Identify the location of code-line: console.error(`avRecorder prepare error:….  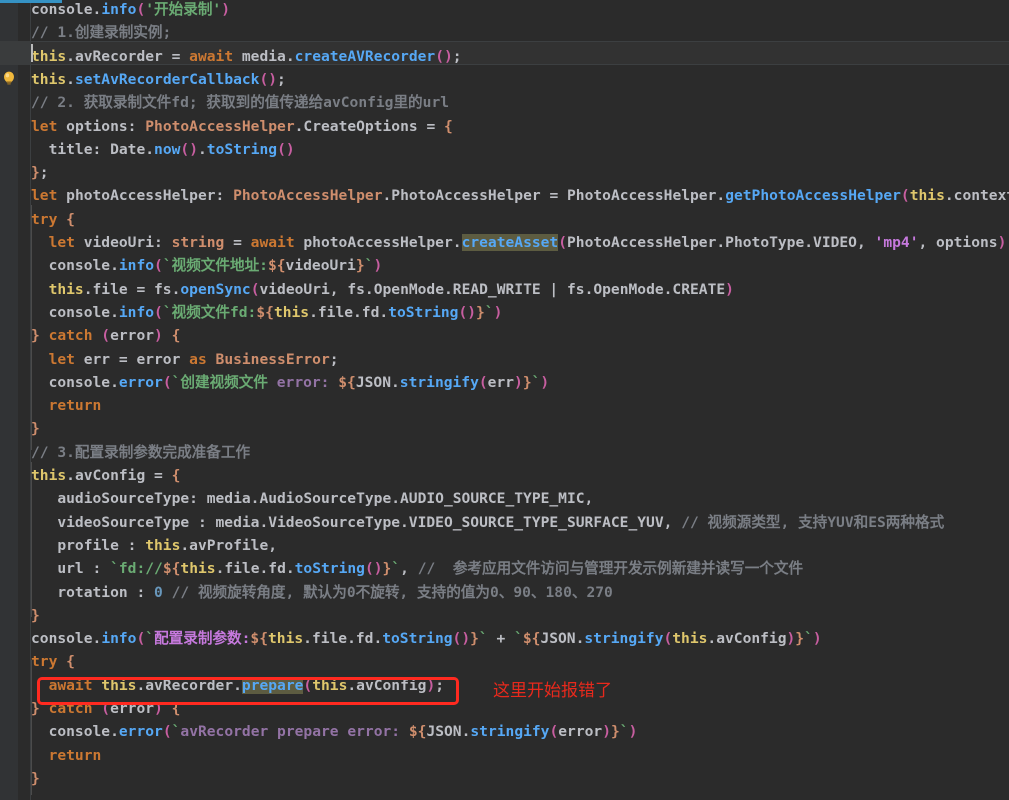
(504, 731).